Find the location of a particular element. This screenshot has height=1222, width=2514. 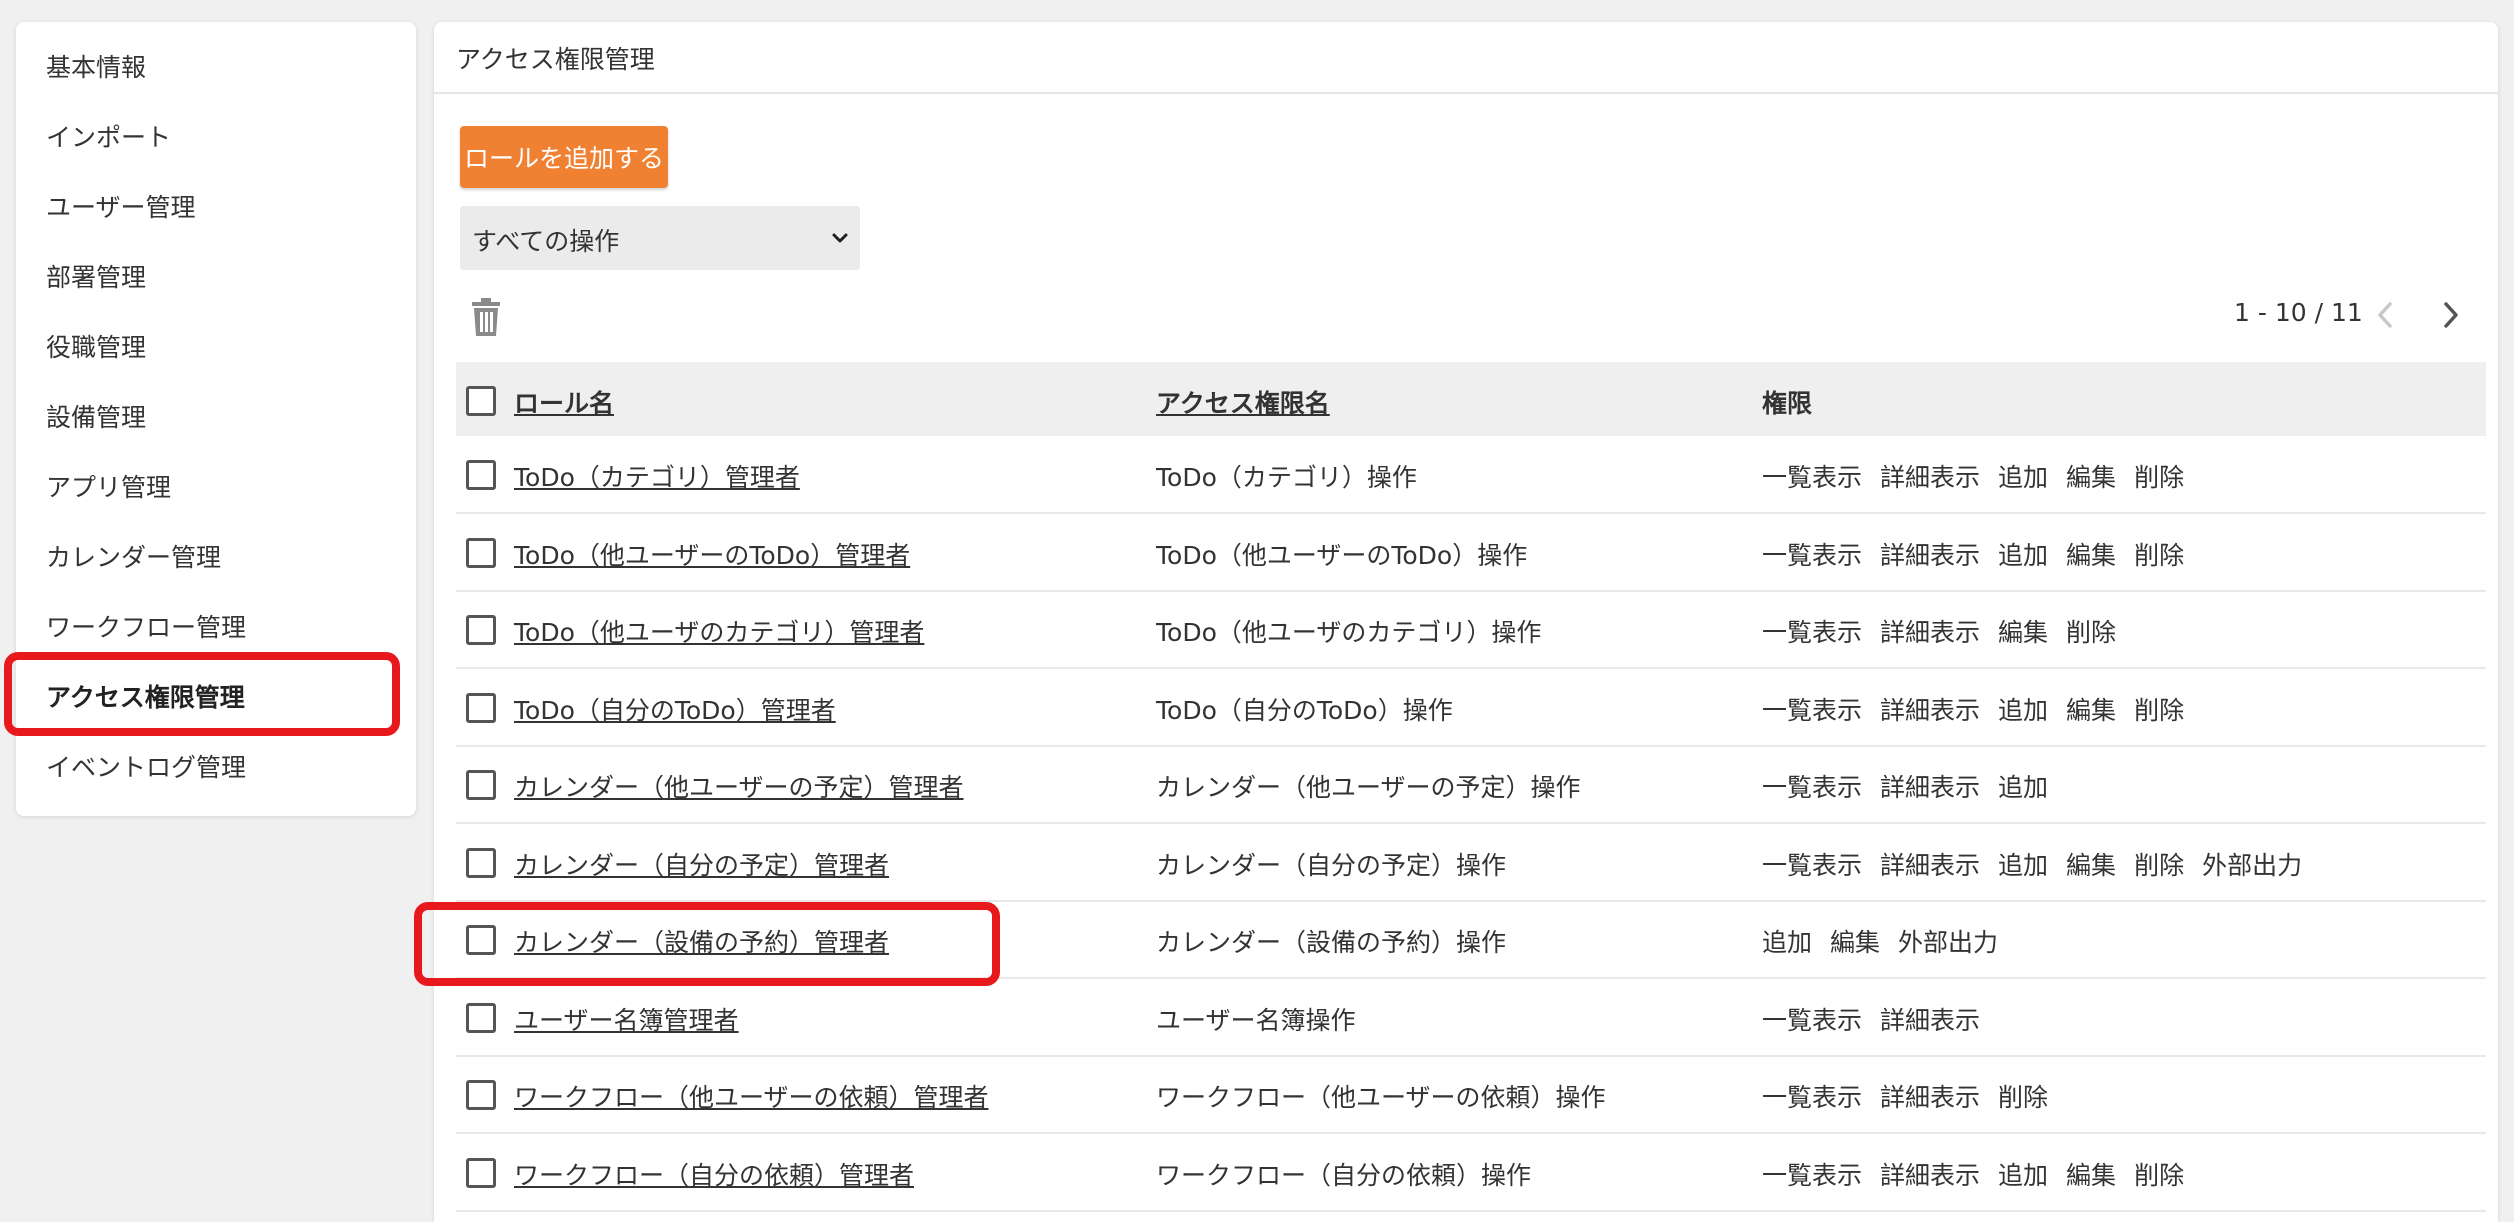

sidebar-item: カレンダー管理 is located at coordinates (133, 558).